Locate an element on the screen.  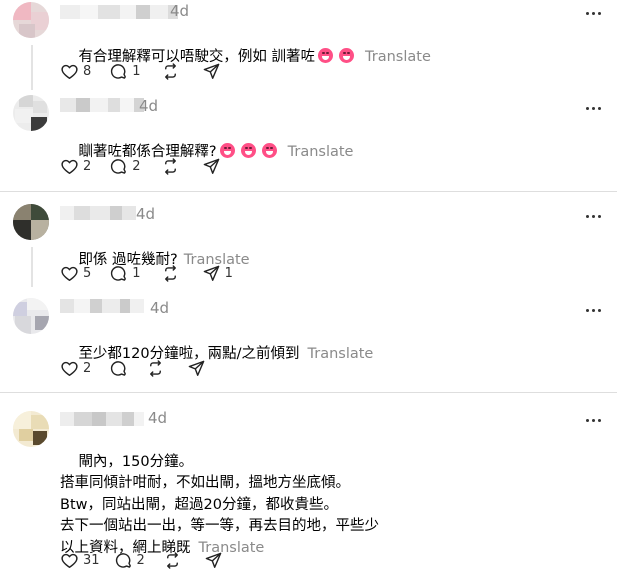
like-button: 31 is located at coordinates (80, 560).